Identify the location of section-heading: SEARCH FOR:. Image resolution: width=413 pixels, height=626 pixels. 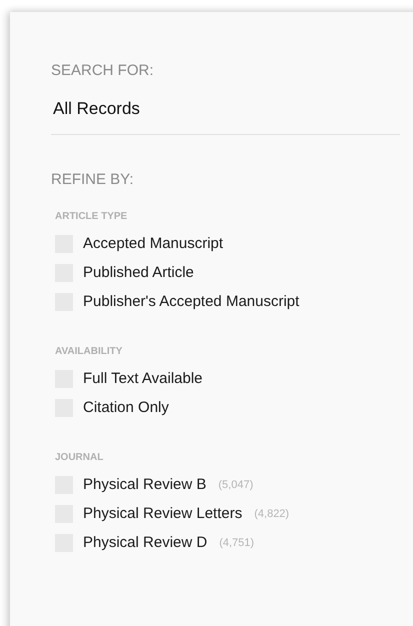
(103, 71).